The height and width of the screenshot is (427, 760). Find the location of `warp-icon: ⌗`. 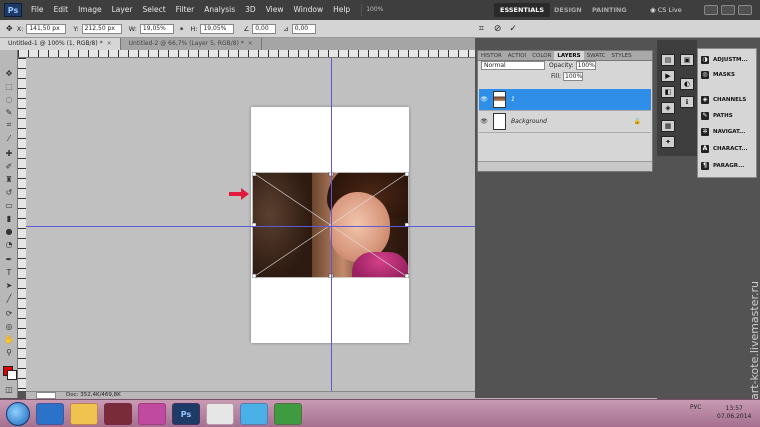

warp-icon: ⌗ is located at coordinates (481, 29).